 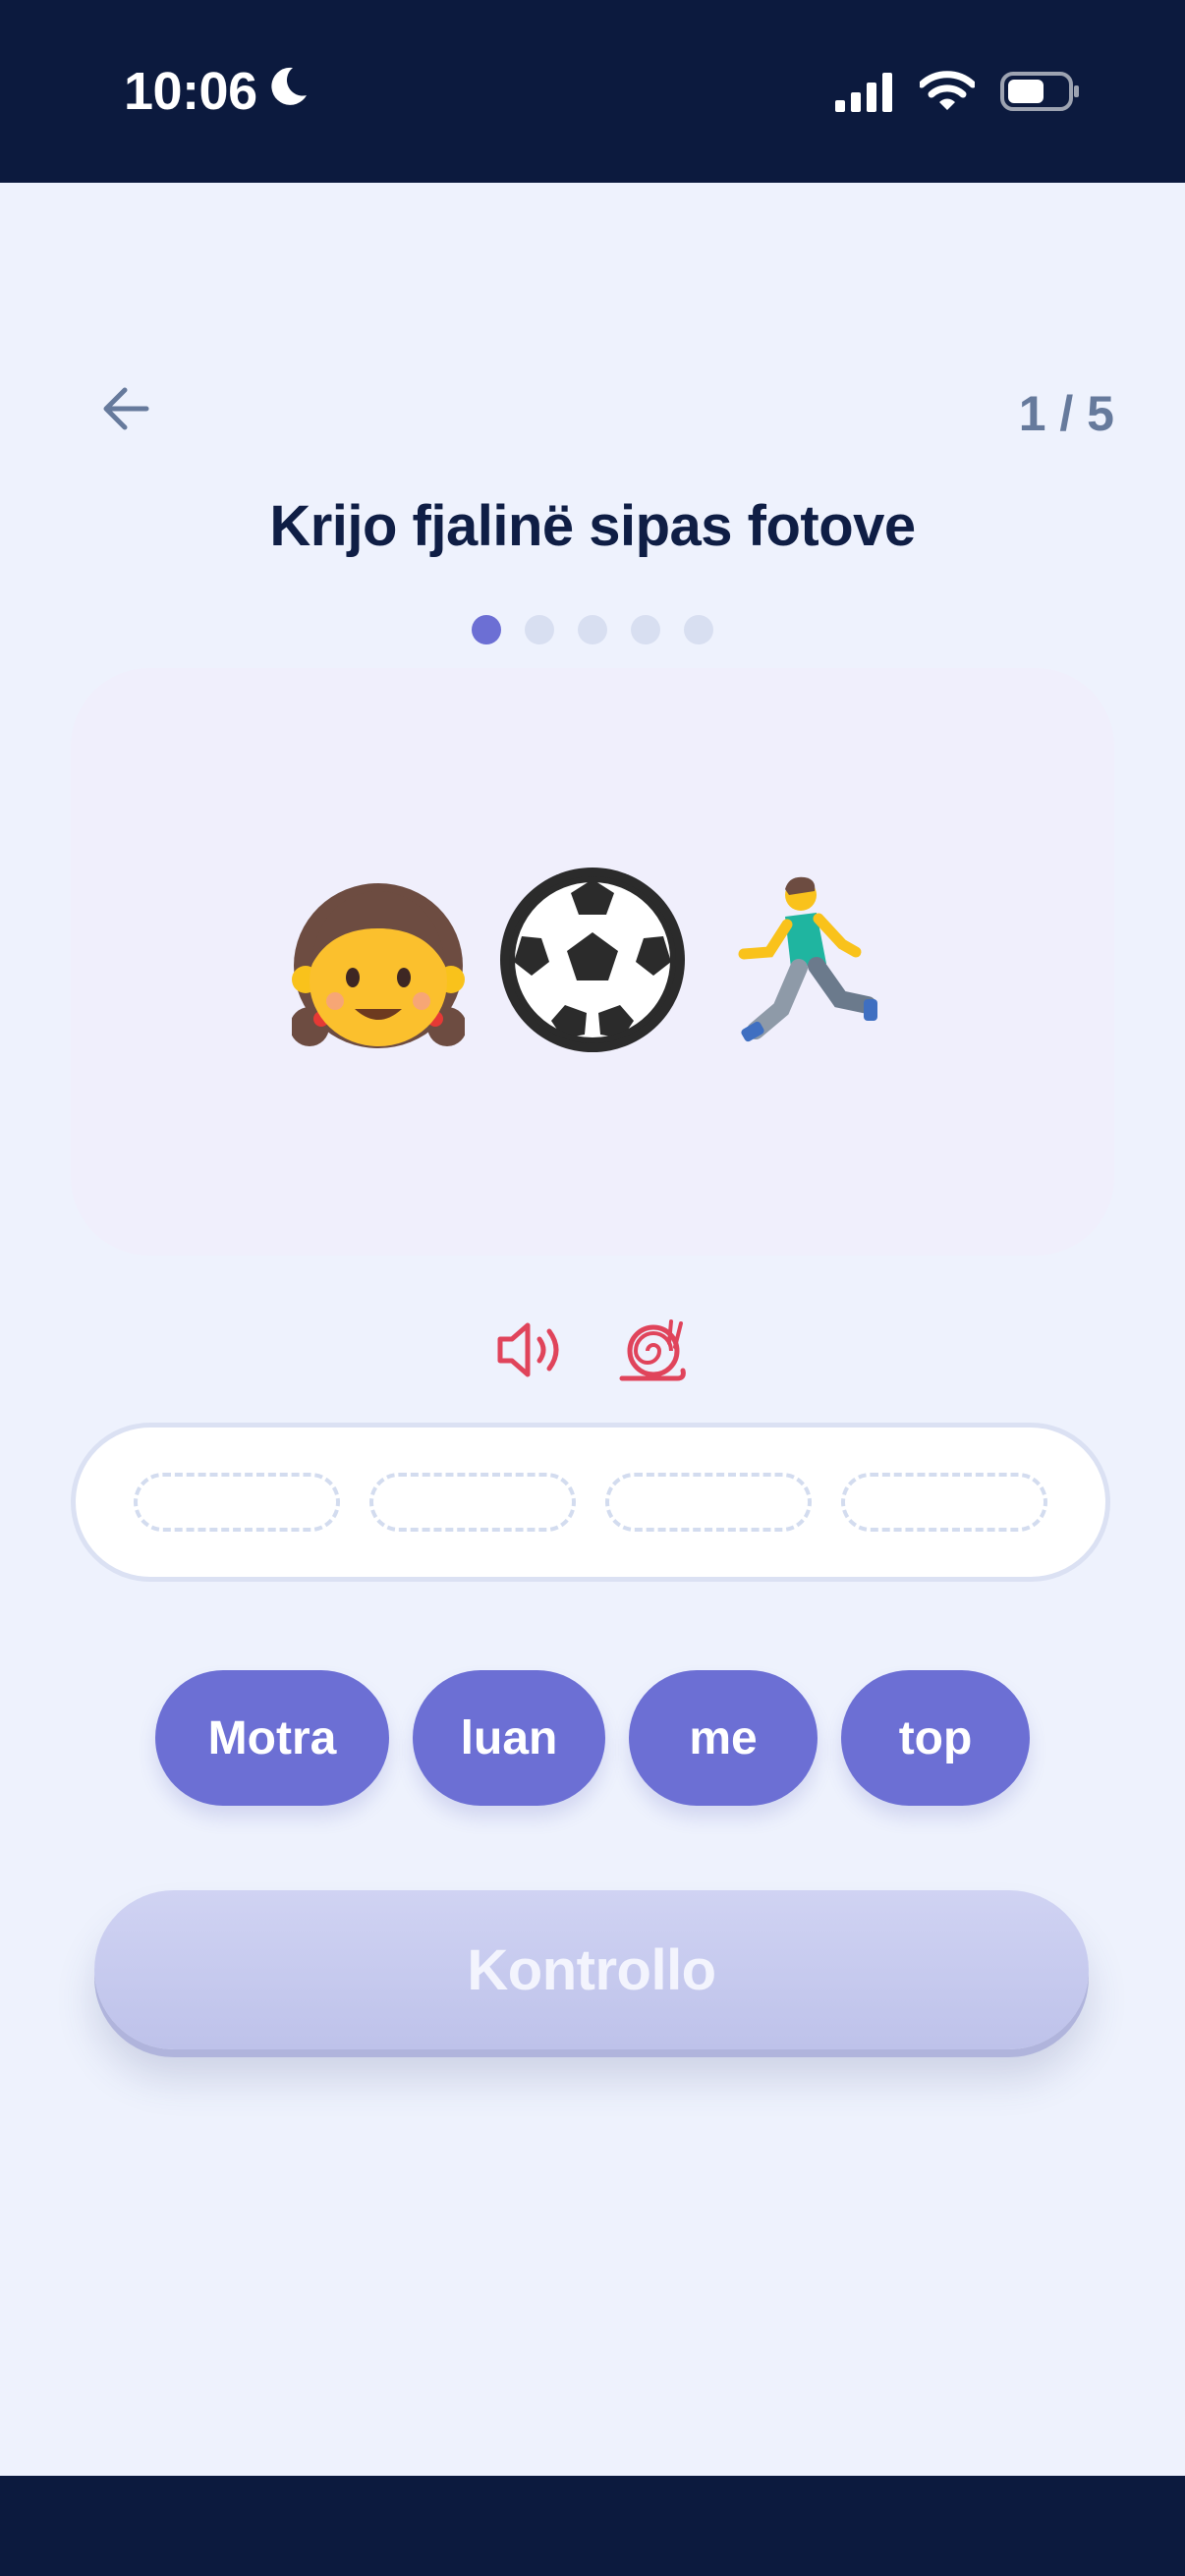 What do you see at coordinates (807, 962) in the screenshot?
I see `running-man-emoji` at bounding box center [807, 962].